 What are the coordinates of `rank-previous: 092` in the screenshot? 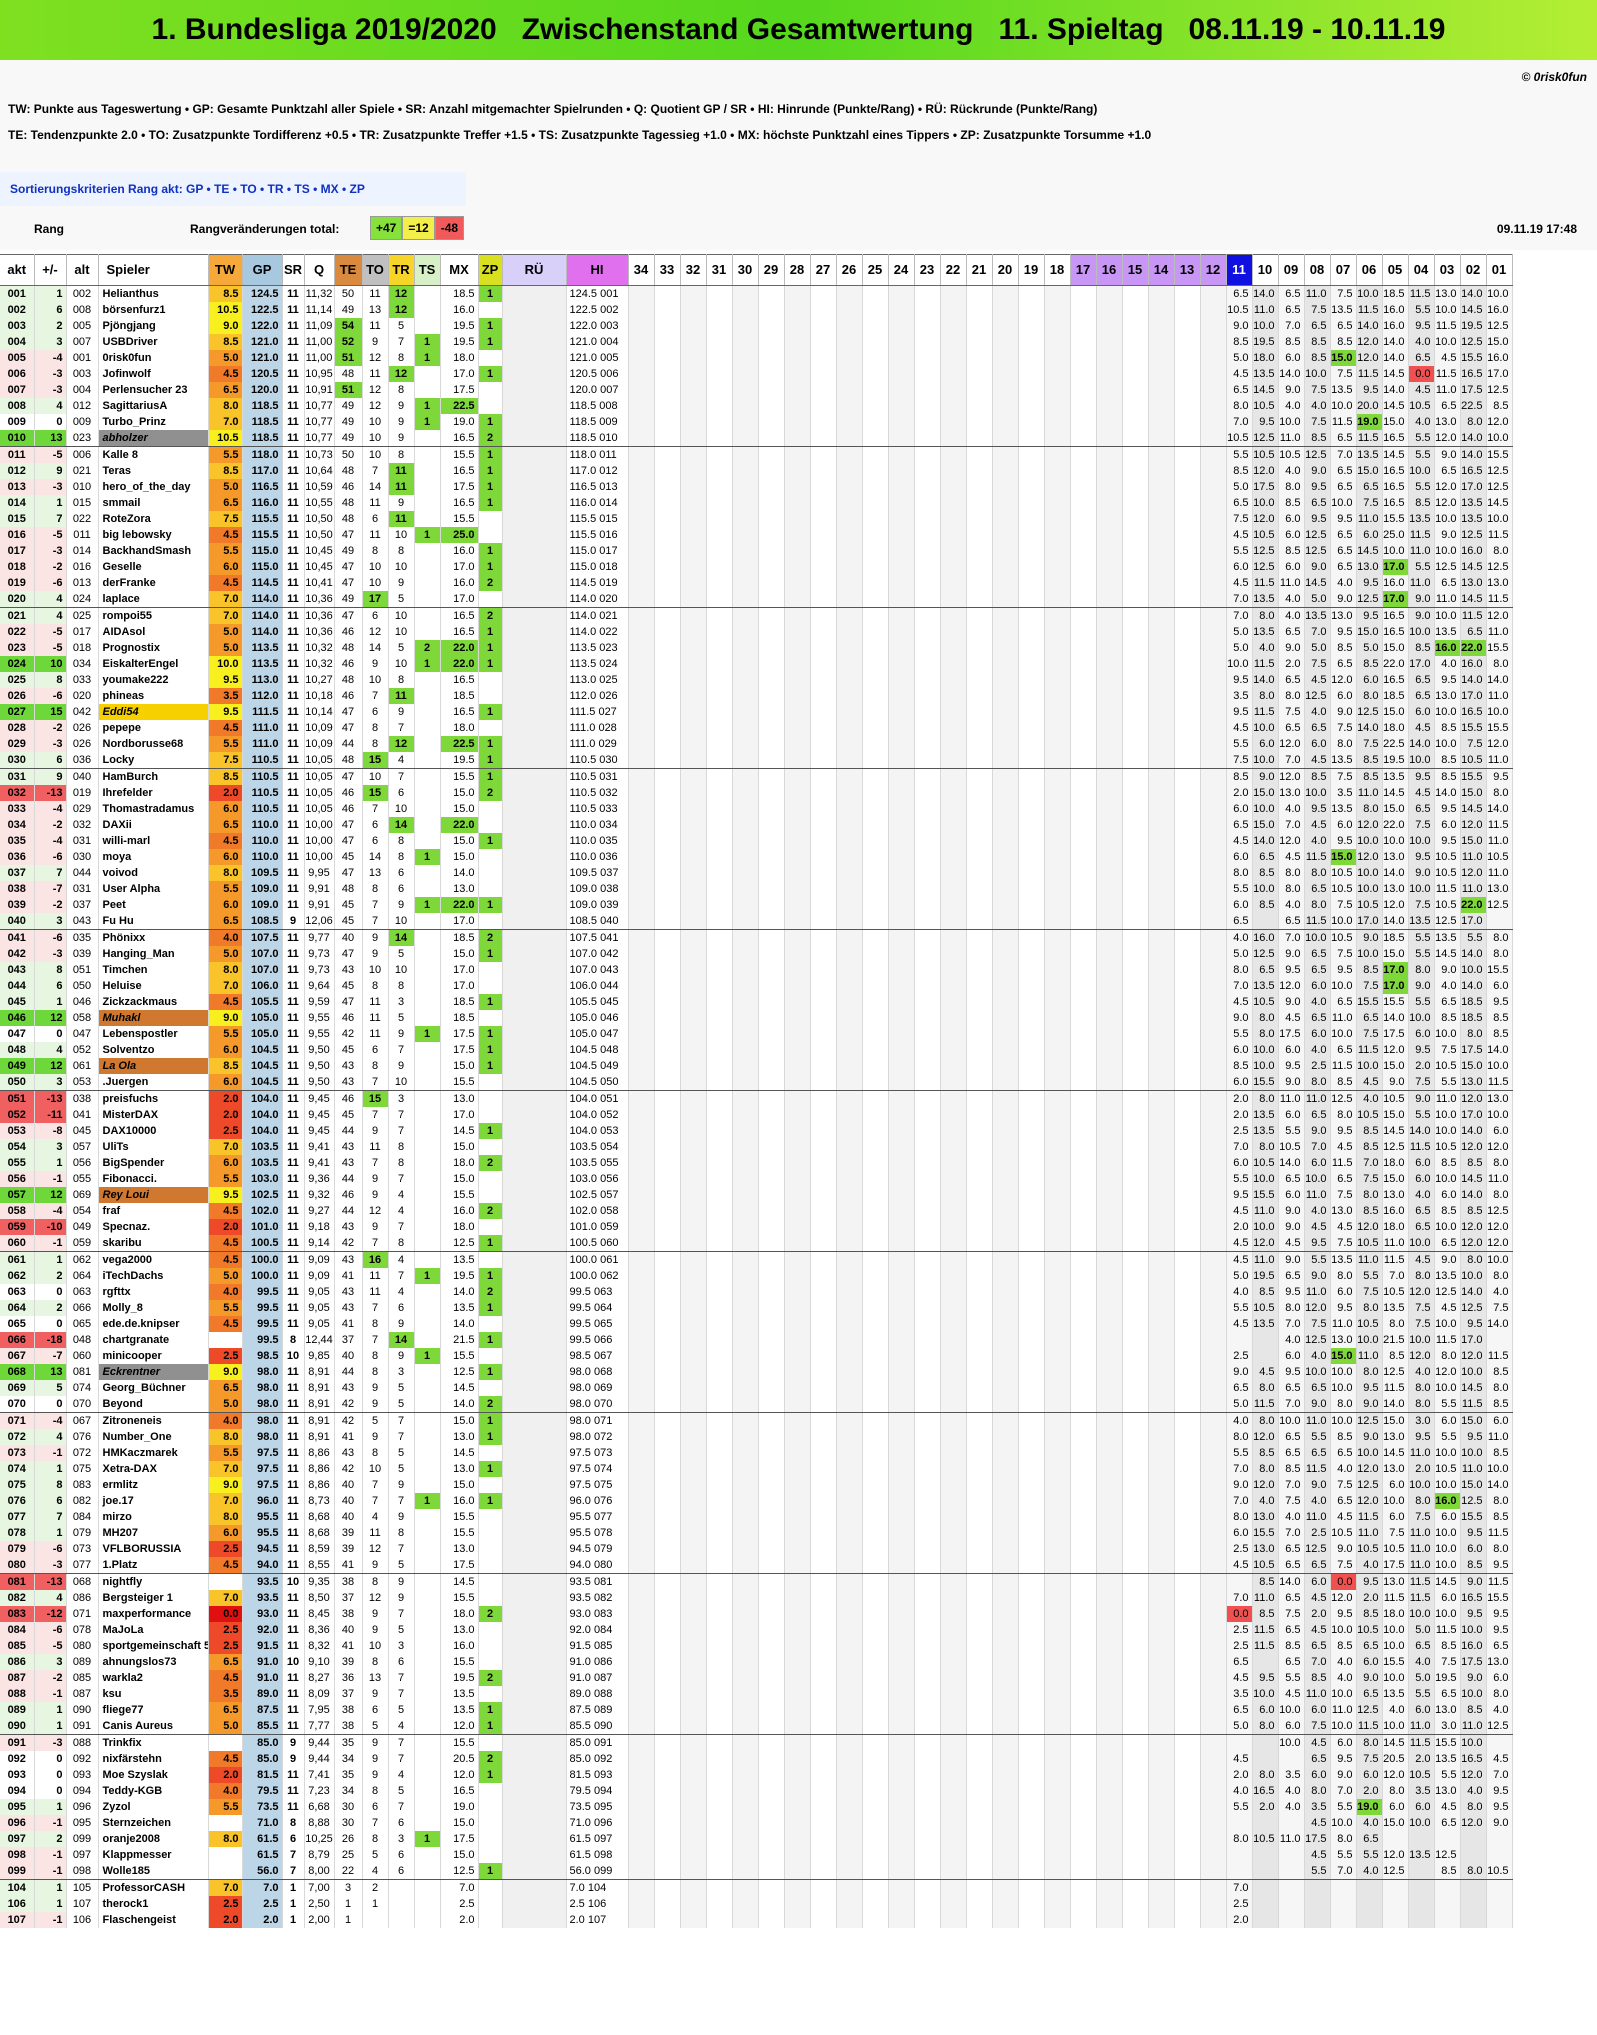 It's located at (82, 1759).